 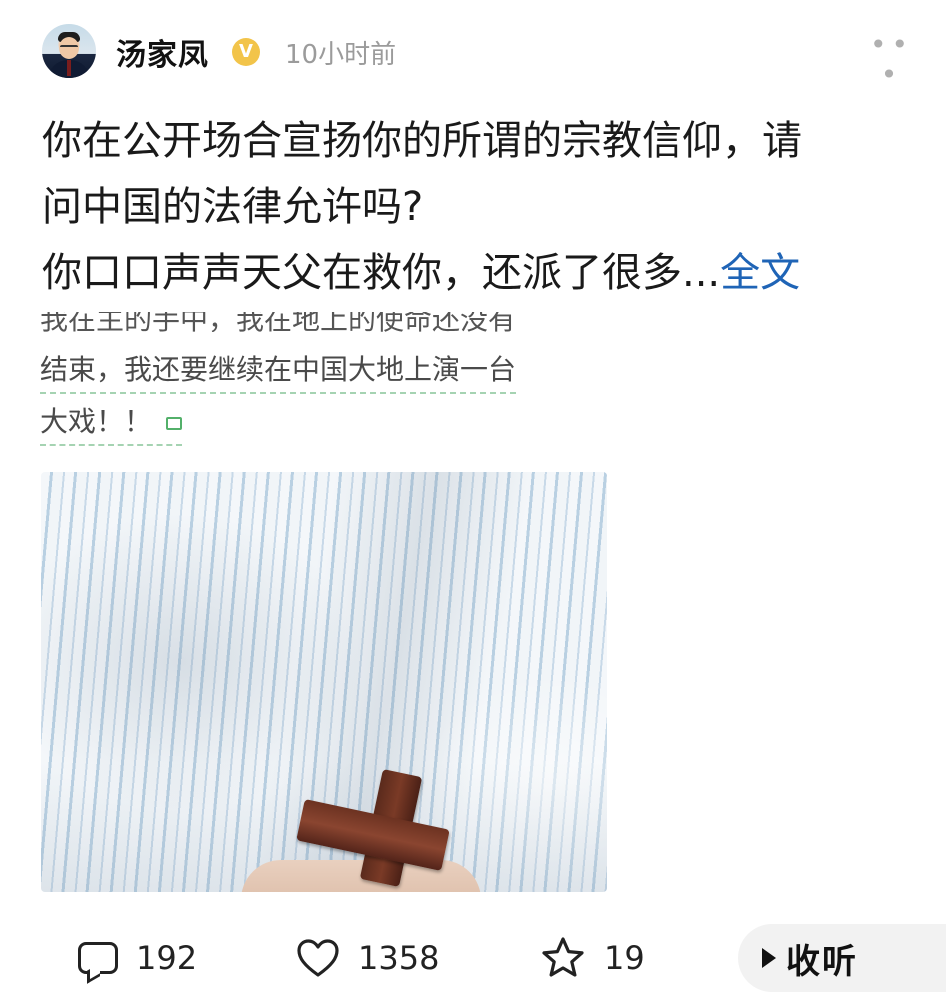 What do you see at coordinates (233, 207) in the screenshot?
I see `post-text-line: 问中国的法律允许吗?` at bounding box center [233, 207].